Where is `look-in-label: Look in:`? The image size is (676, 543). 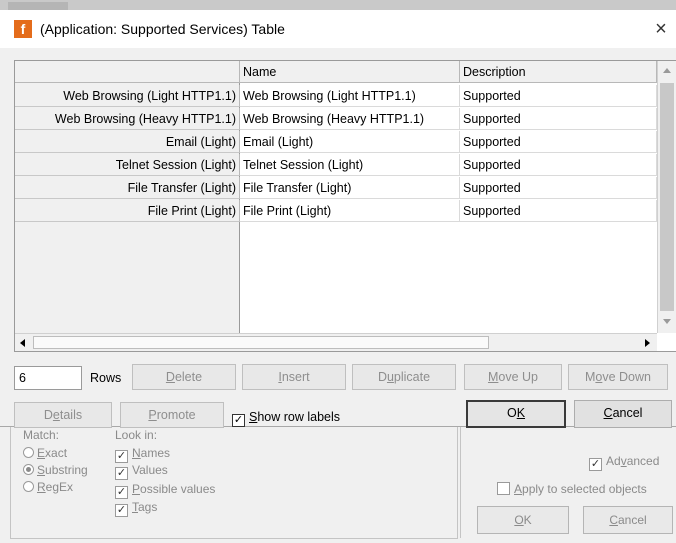 look-in-label: Look in: is located at coordinates (136, 435).